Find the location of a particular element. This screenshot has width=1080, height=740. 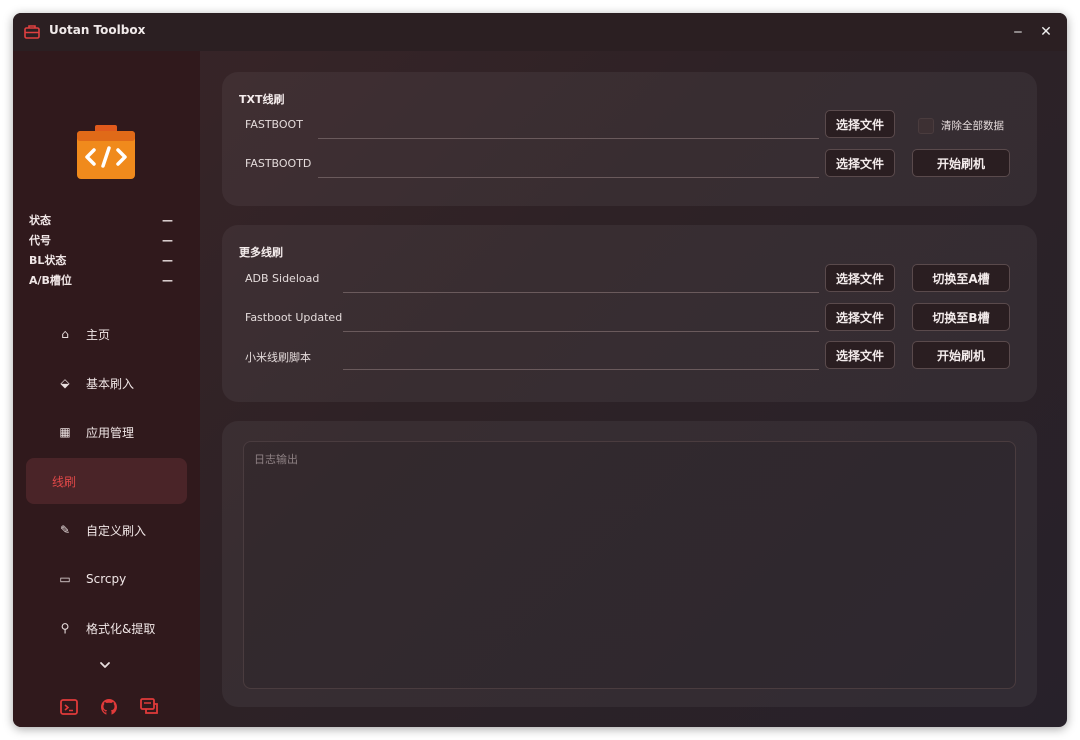

clear-all-data-label: 清除全部数据 is located at coordinates (972, 126).